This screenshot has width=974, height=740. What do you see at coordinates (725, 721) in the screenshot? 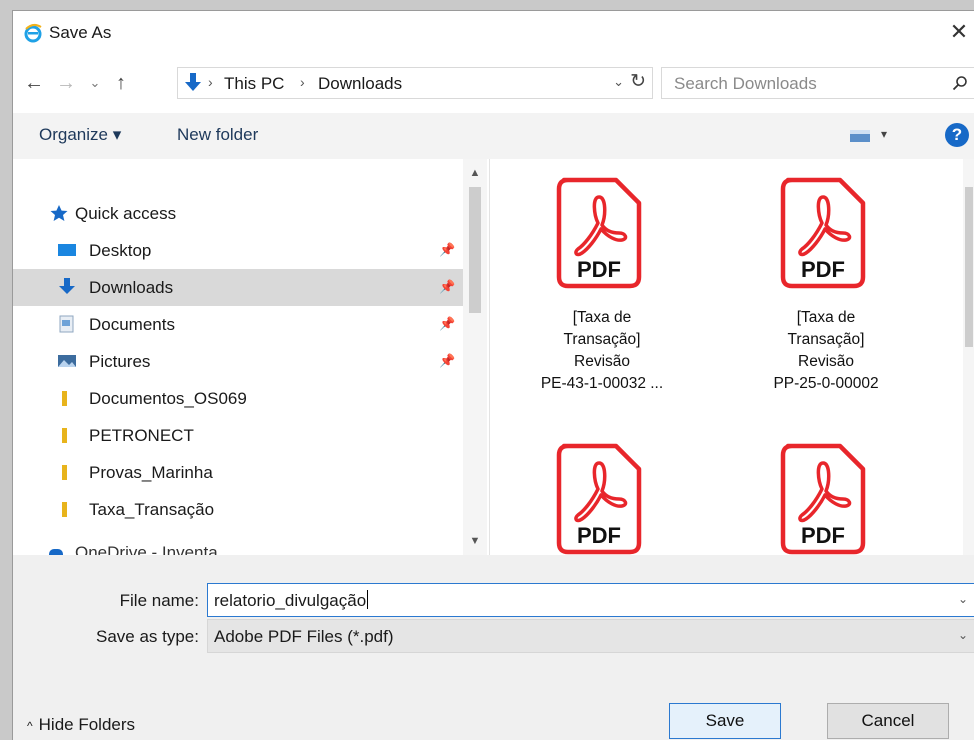
I see `save-button: Save` at bounding box center [725, 721].